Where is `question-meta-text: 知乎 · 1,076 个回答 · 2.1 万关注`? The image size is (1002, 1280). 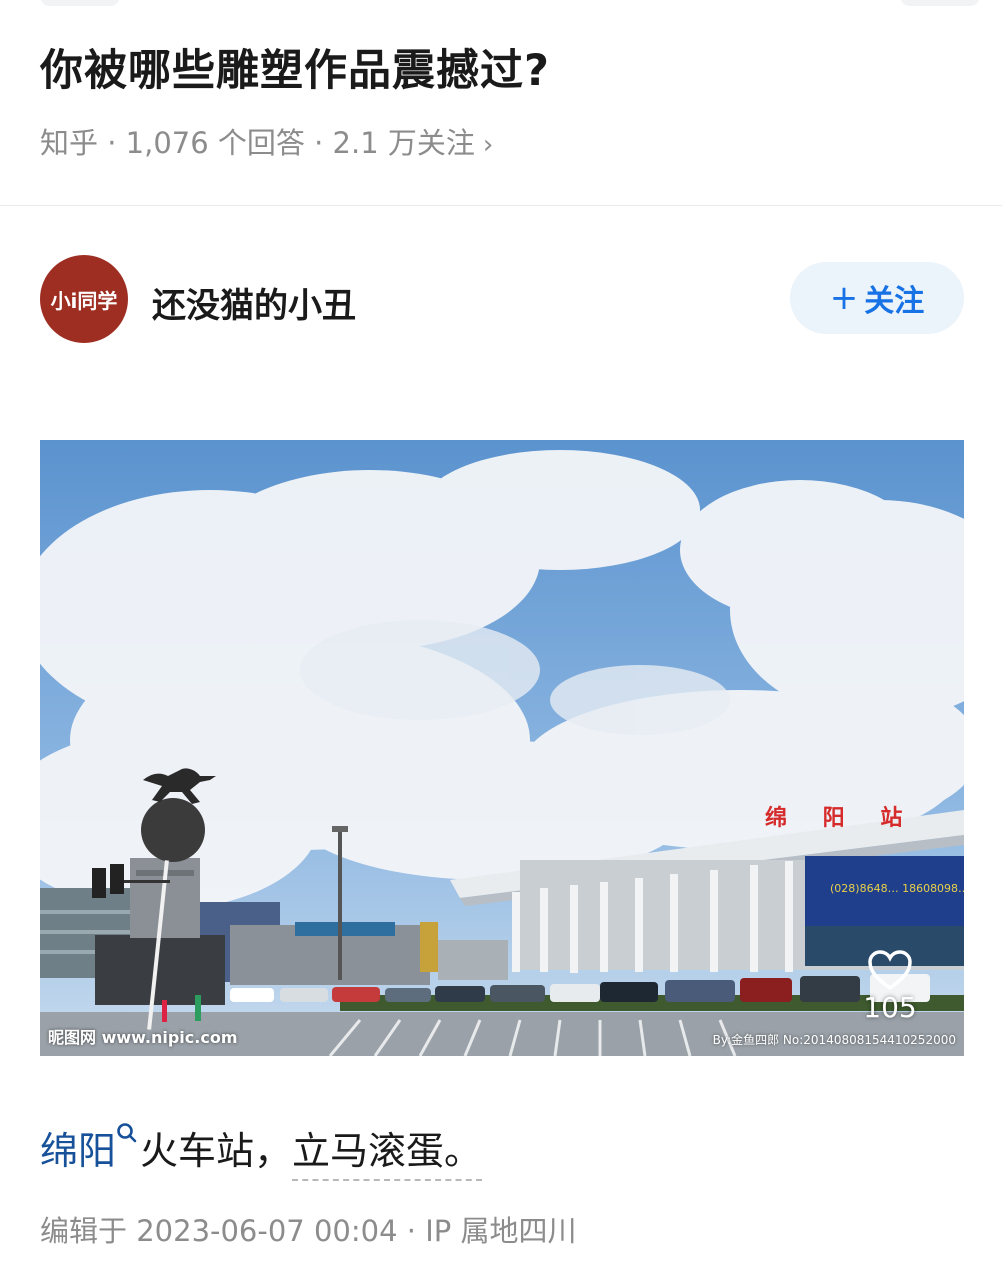
question-meta-text: 知乎 · 1,076 个回答 · 2.1 万关注 is located at coordinates (257, 143).